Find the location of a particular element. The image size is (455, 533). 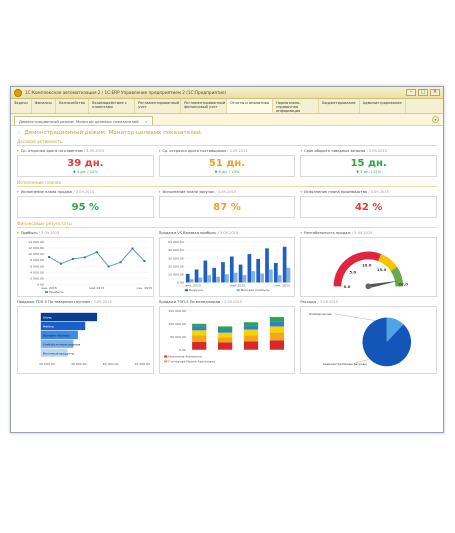

section-budget: Бюджетирование is located at coordinates (339, 106).